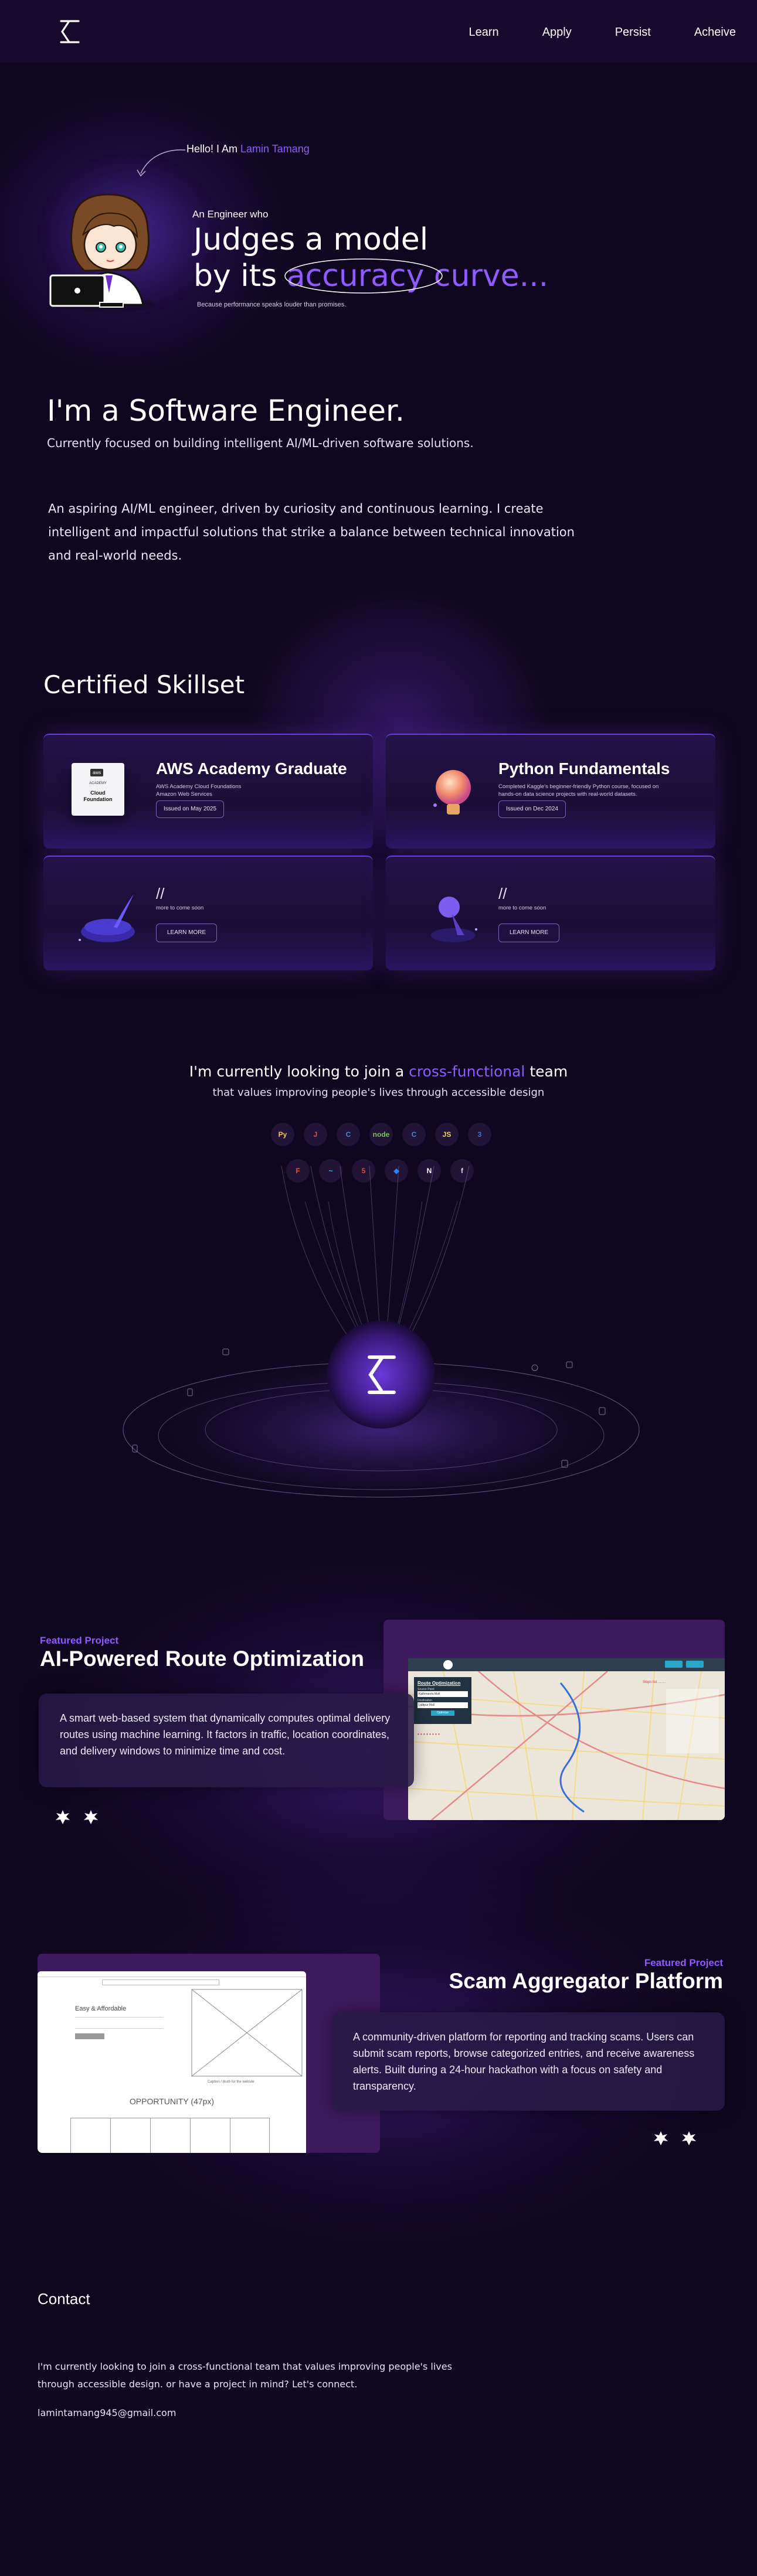 The image size is (757, 2576). I want to click on project2-wire-caption: Caption / blurb for the website, so click(231, 2082).